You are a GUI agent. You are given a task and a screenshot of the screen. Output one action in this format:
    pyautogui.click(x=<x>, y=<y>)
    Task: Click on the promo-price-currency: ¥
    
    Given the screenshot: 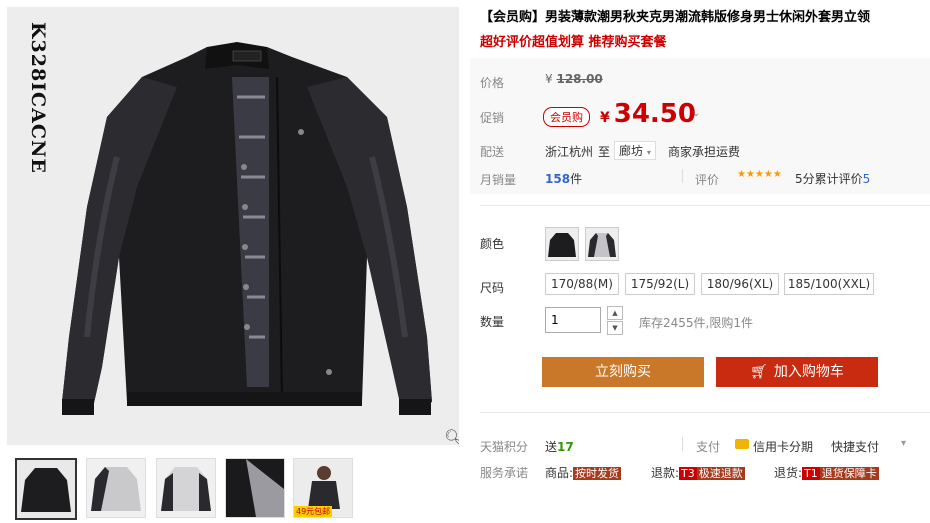 What is the action you would take?
    pyautogui.click(x=605, y=118)
    